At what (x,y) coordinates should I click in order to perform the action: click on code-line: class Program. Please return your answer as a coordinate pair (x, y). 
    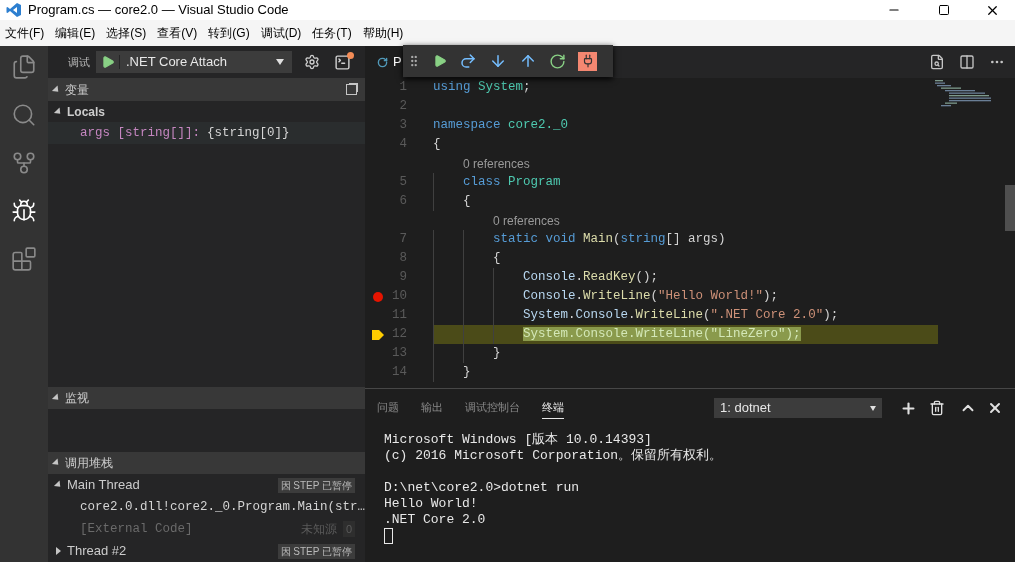
    Looking at the image, I should click on (511, 183).